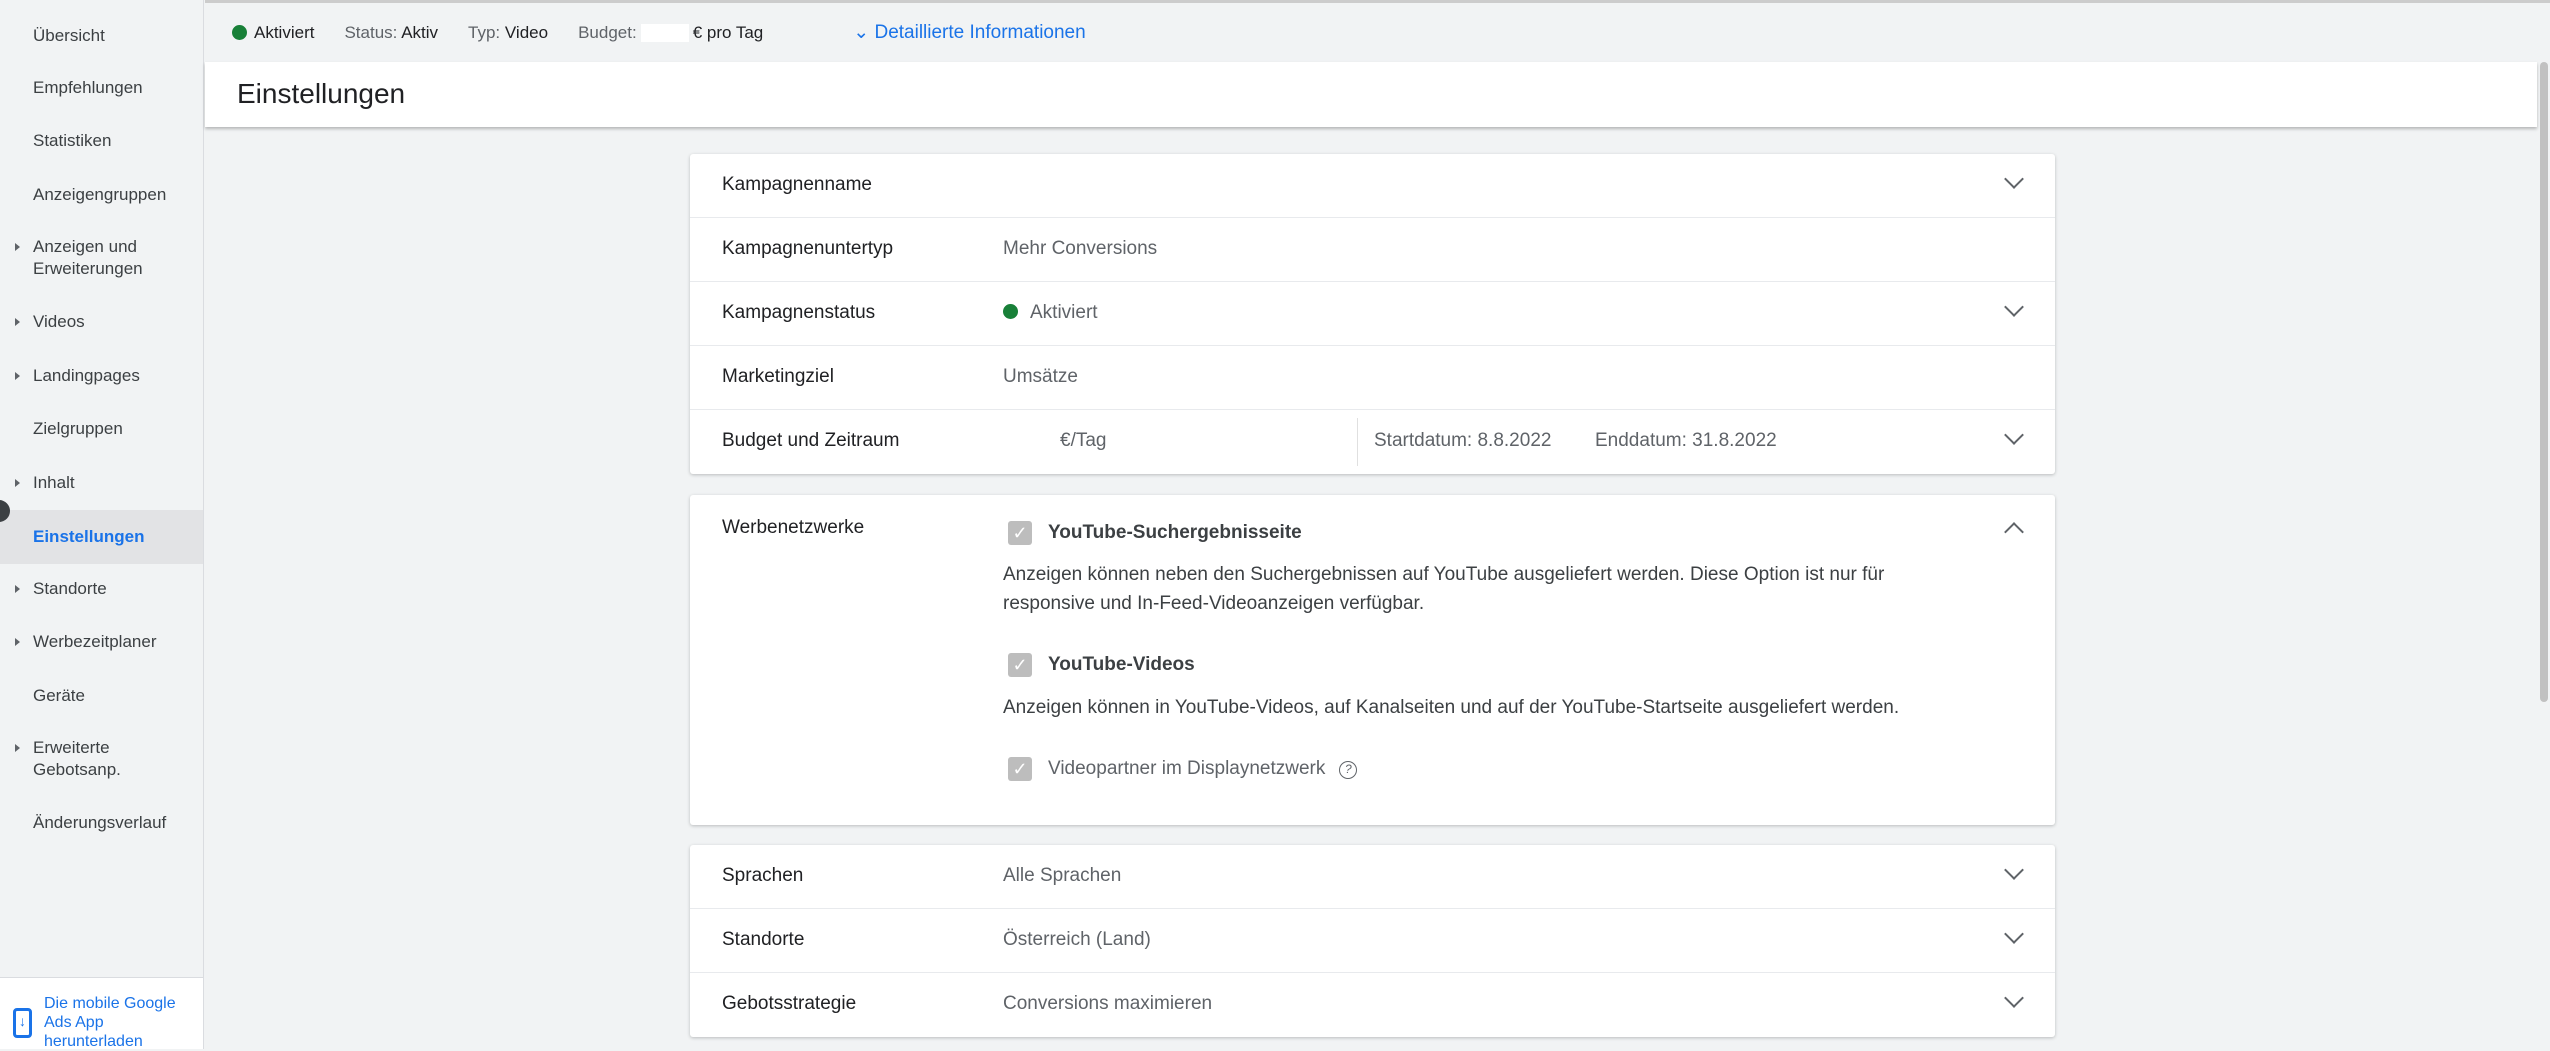 The width and height of the screenshot is (2550, 1051). What do you see at coordinates (1020, 665) in the screenshot?
I see `youtube-videos-checkbox: ✓` at bounding box center [1020, 665].